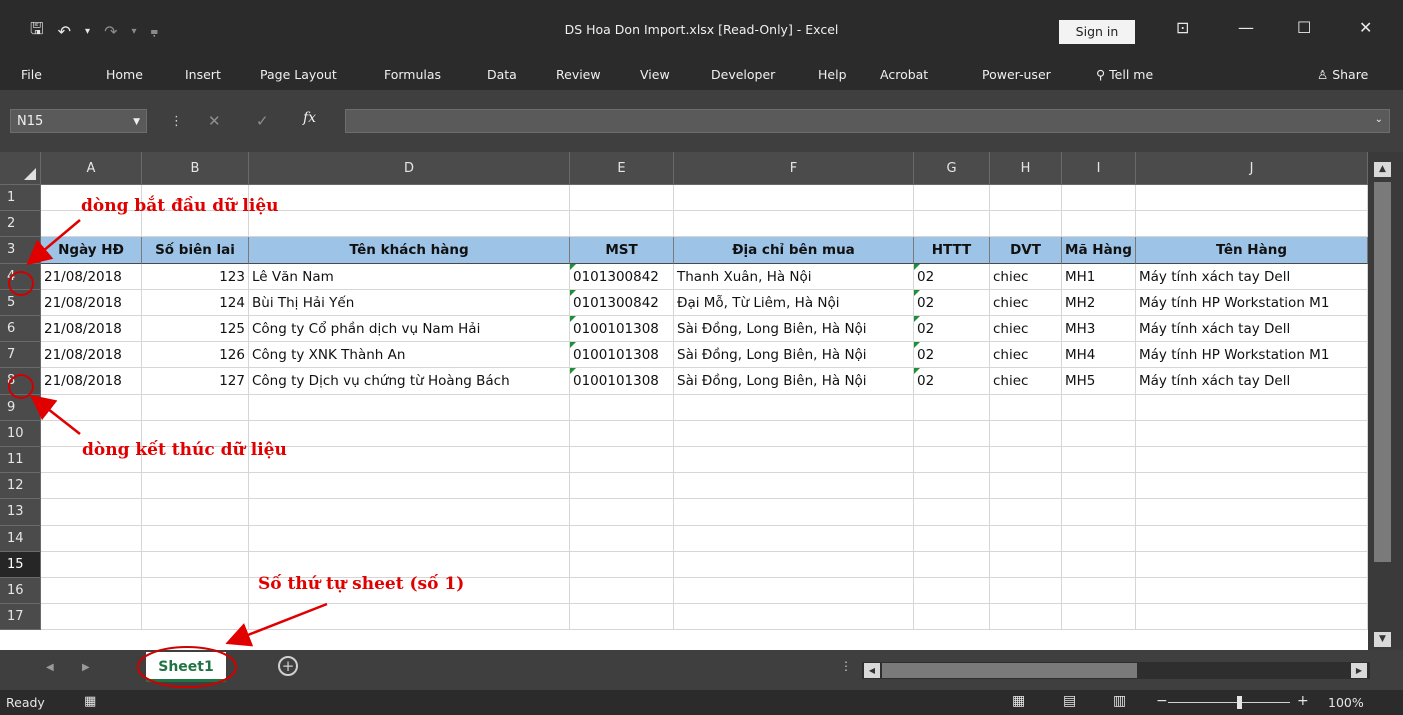 The width and height of the screenshot is (1403, 715). Describe the element at coordinates (298, 74) in the screenshot. I see `tab-page-layout: Page Layout` at that location.